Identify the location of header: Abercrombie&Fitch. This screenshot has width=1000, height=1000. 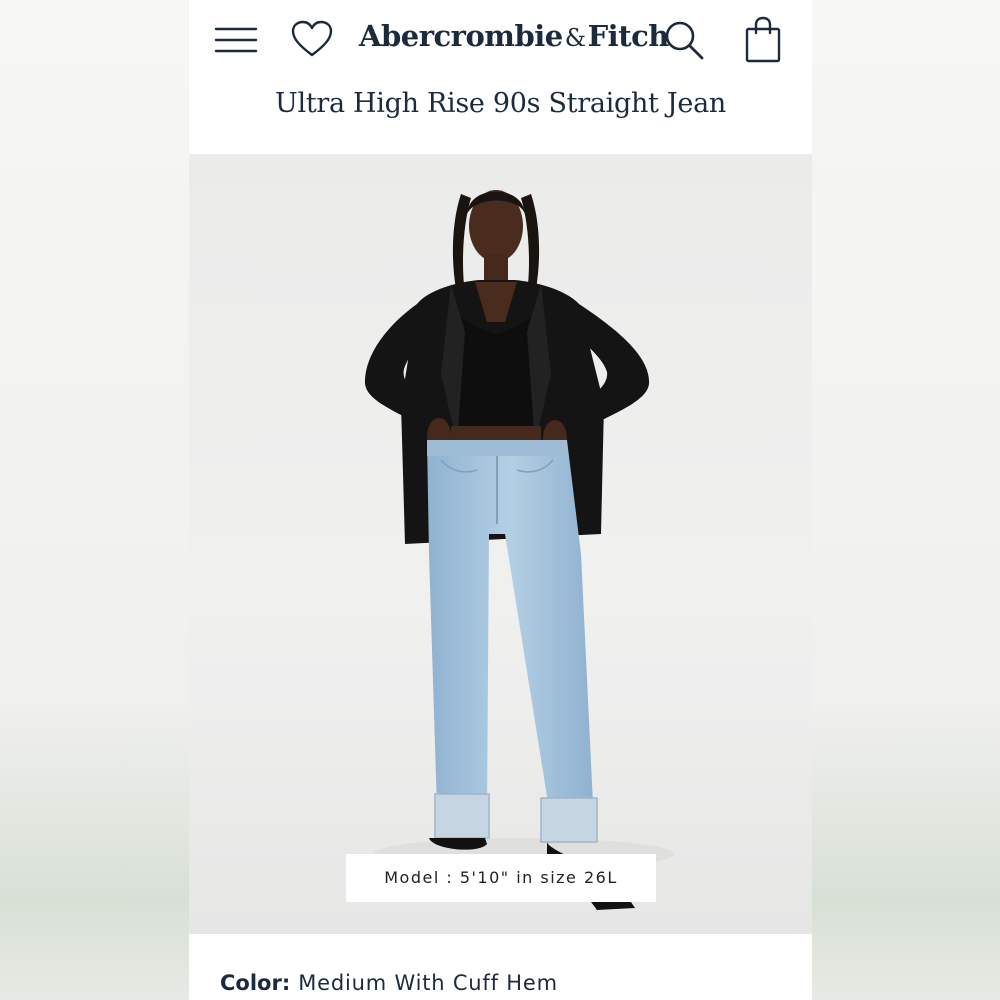
(500, 40).